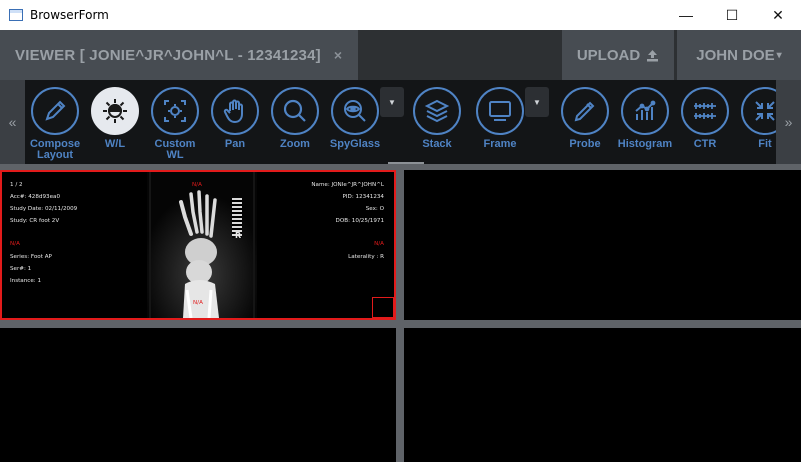 Image resolution: width=801 pixels, height=462 pixels. Describe the element at coordinates (26, 281) in the screenshot. I see `instance-number: Instance: 1` at that location.